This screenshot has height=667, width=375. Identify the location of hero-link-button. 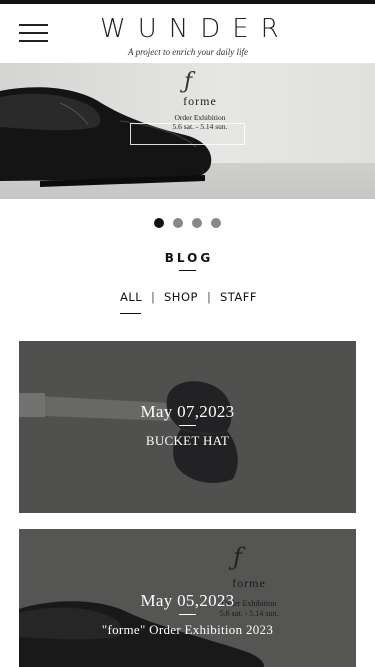
(187, 134).